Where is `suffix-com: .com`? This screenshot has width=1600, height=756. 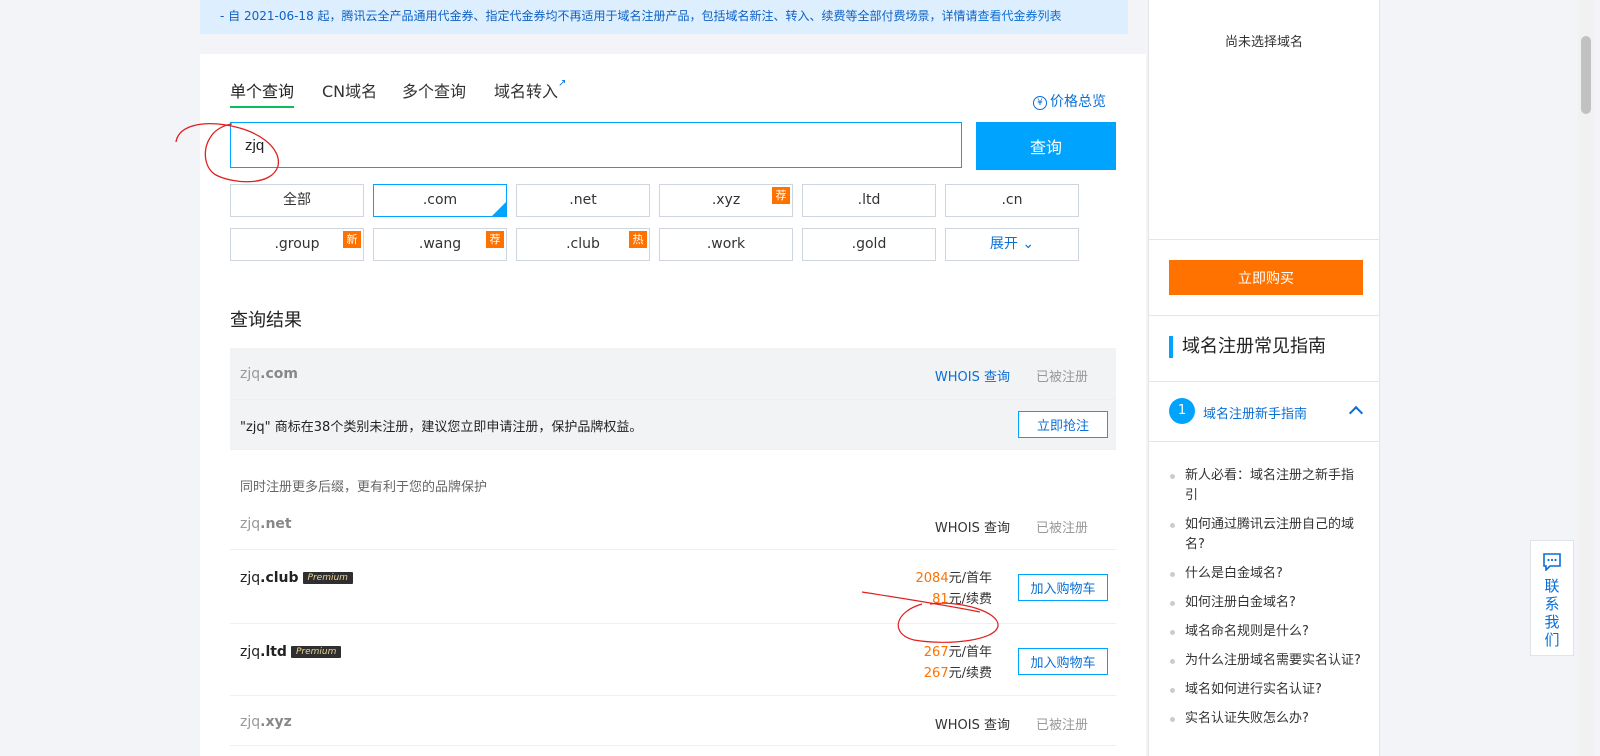
suffix-com: .com is located at coordinates (440, 200).